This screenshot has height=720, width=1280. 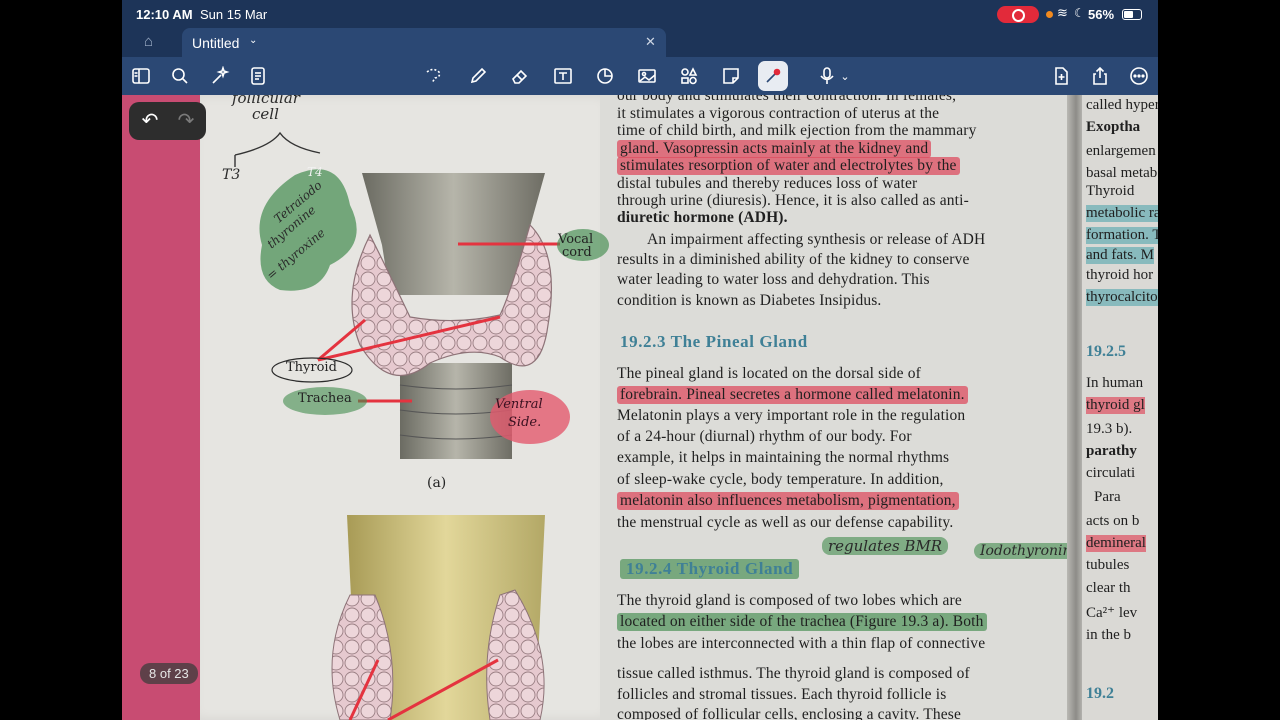 What do you see at coordinates (605, 76) in the screenshot?
I see `shapes-icon` at bounding box center [605, 76].